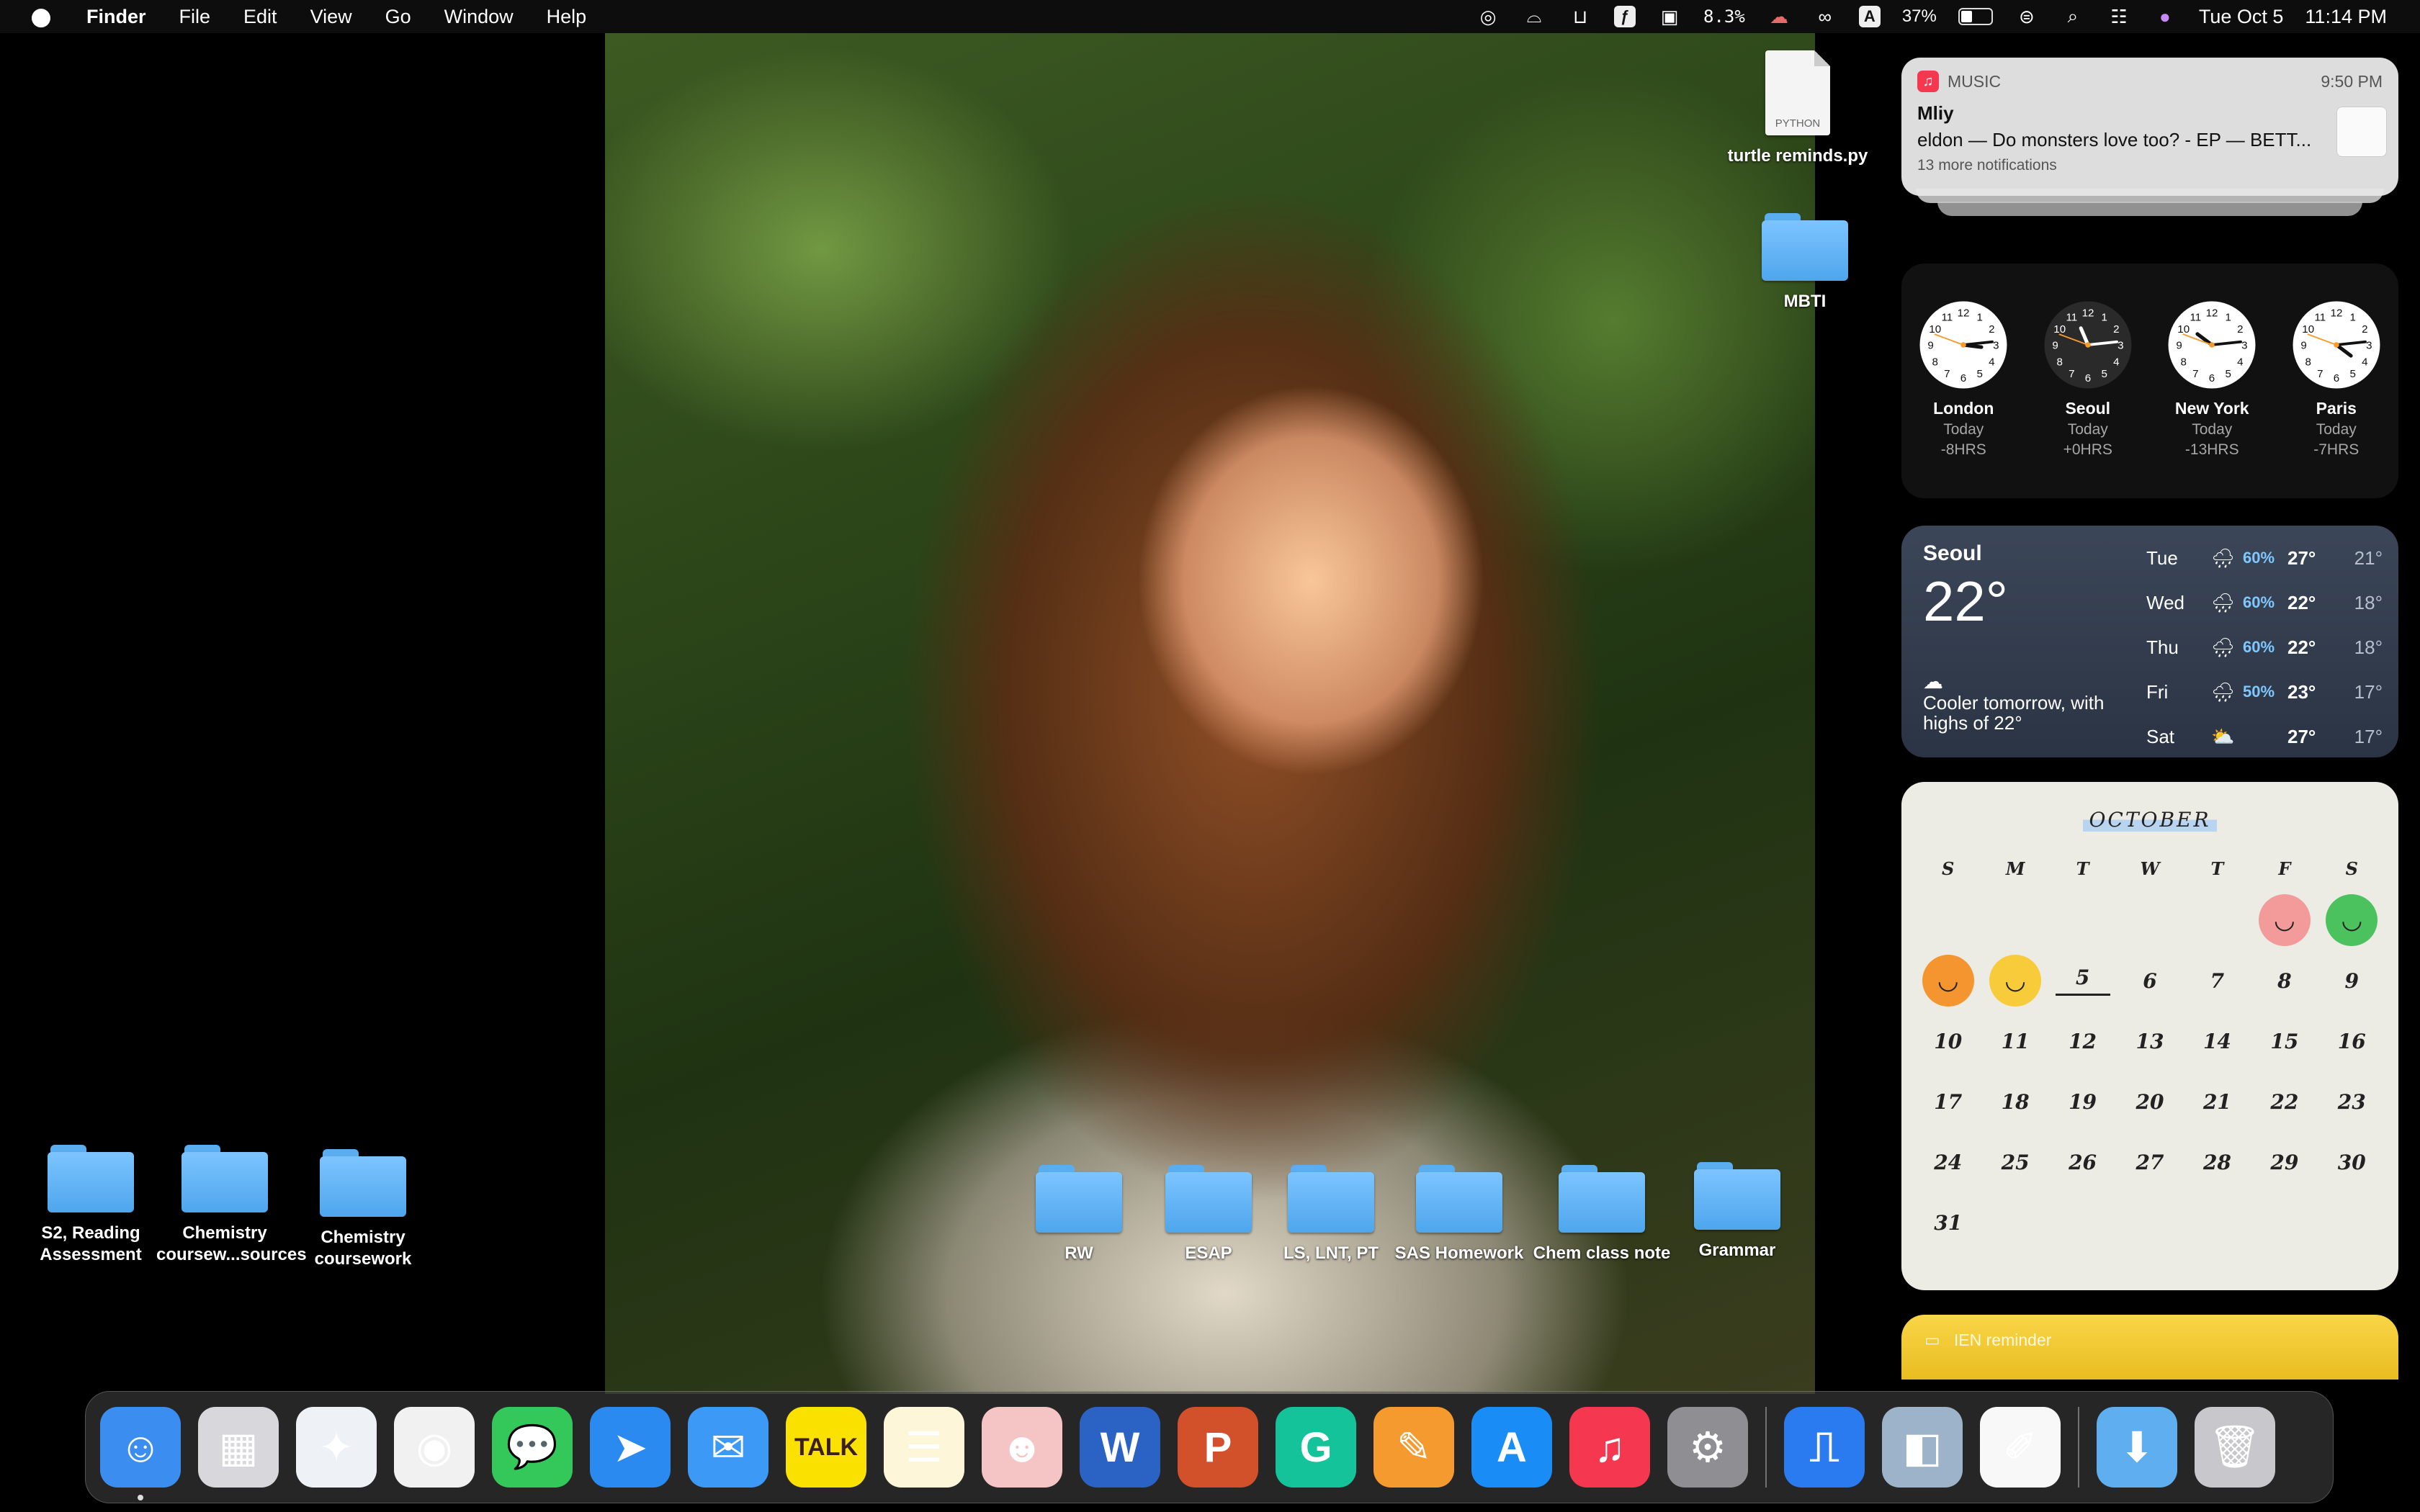  I want to click on calendar-day: 15, so click(2284, 1041).